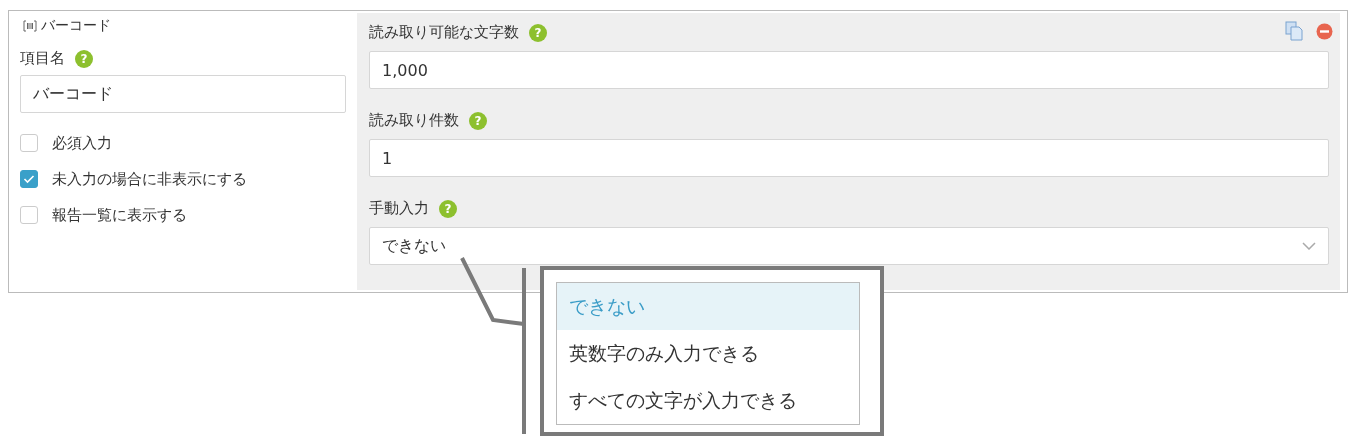  I want to click on name-input: バーコード, so click(183, 94).